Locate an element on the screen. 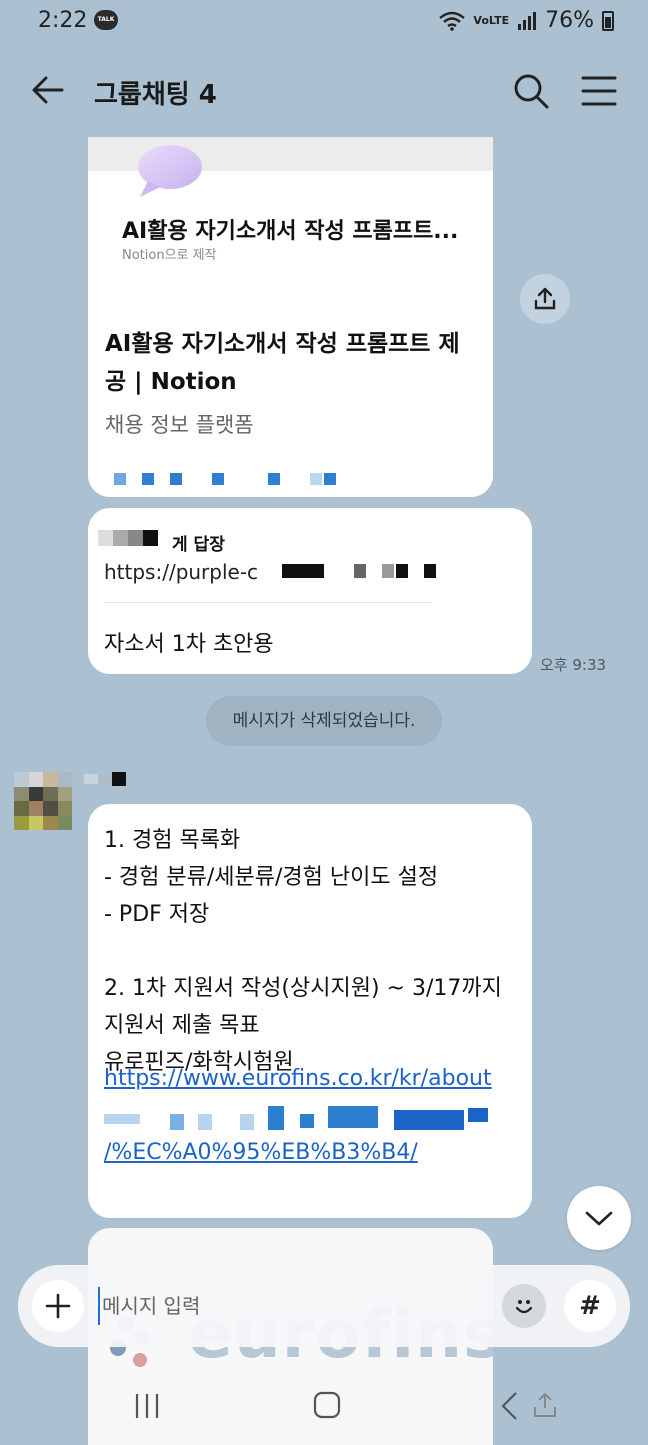 The width and height of the screenshot is (648, 1445). volte-indicator: VoLTE is located at coordinates (491, 20).